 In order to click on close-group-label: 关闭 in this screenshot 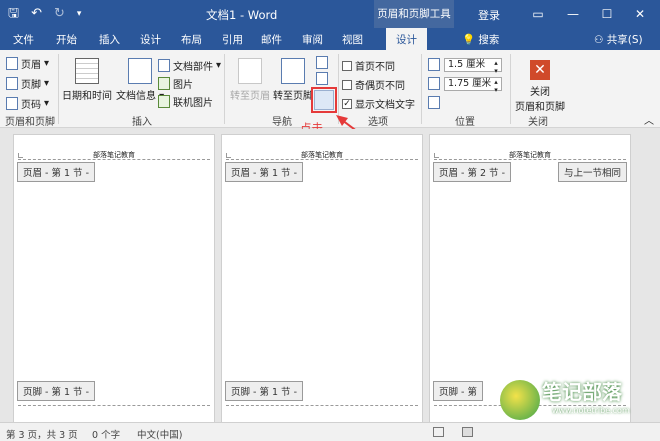, I will do `click(538, 122)`.